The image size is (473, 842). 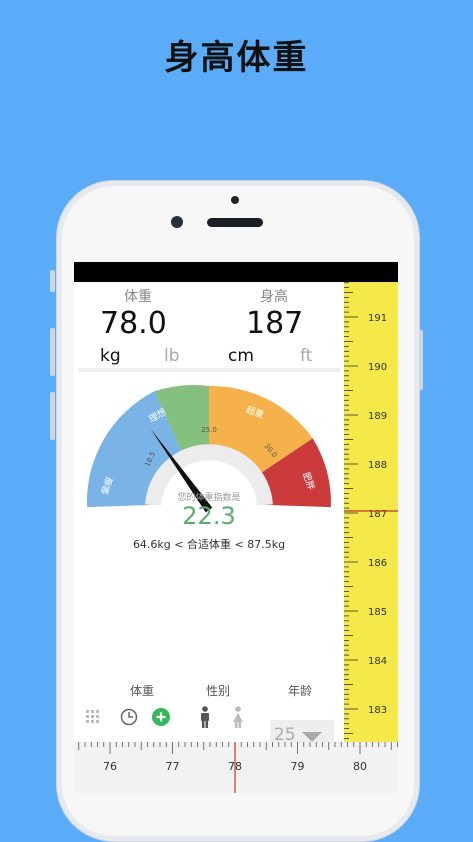 What do you see at coordinates (298, 766) in the screenshot?
I see `weight-ruler-label: 79` at bounding box center [298, 766].